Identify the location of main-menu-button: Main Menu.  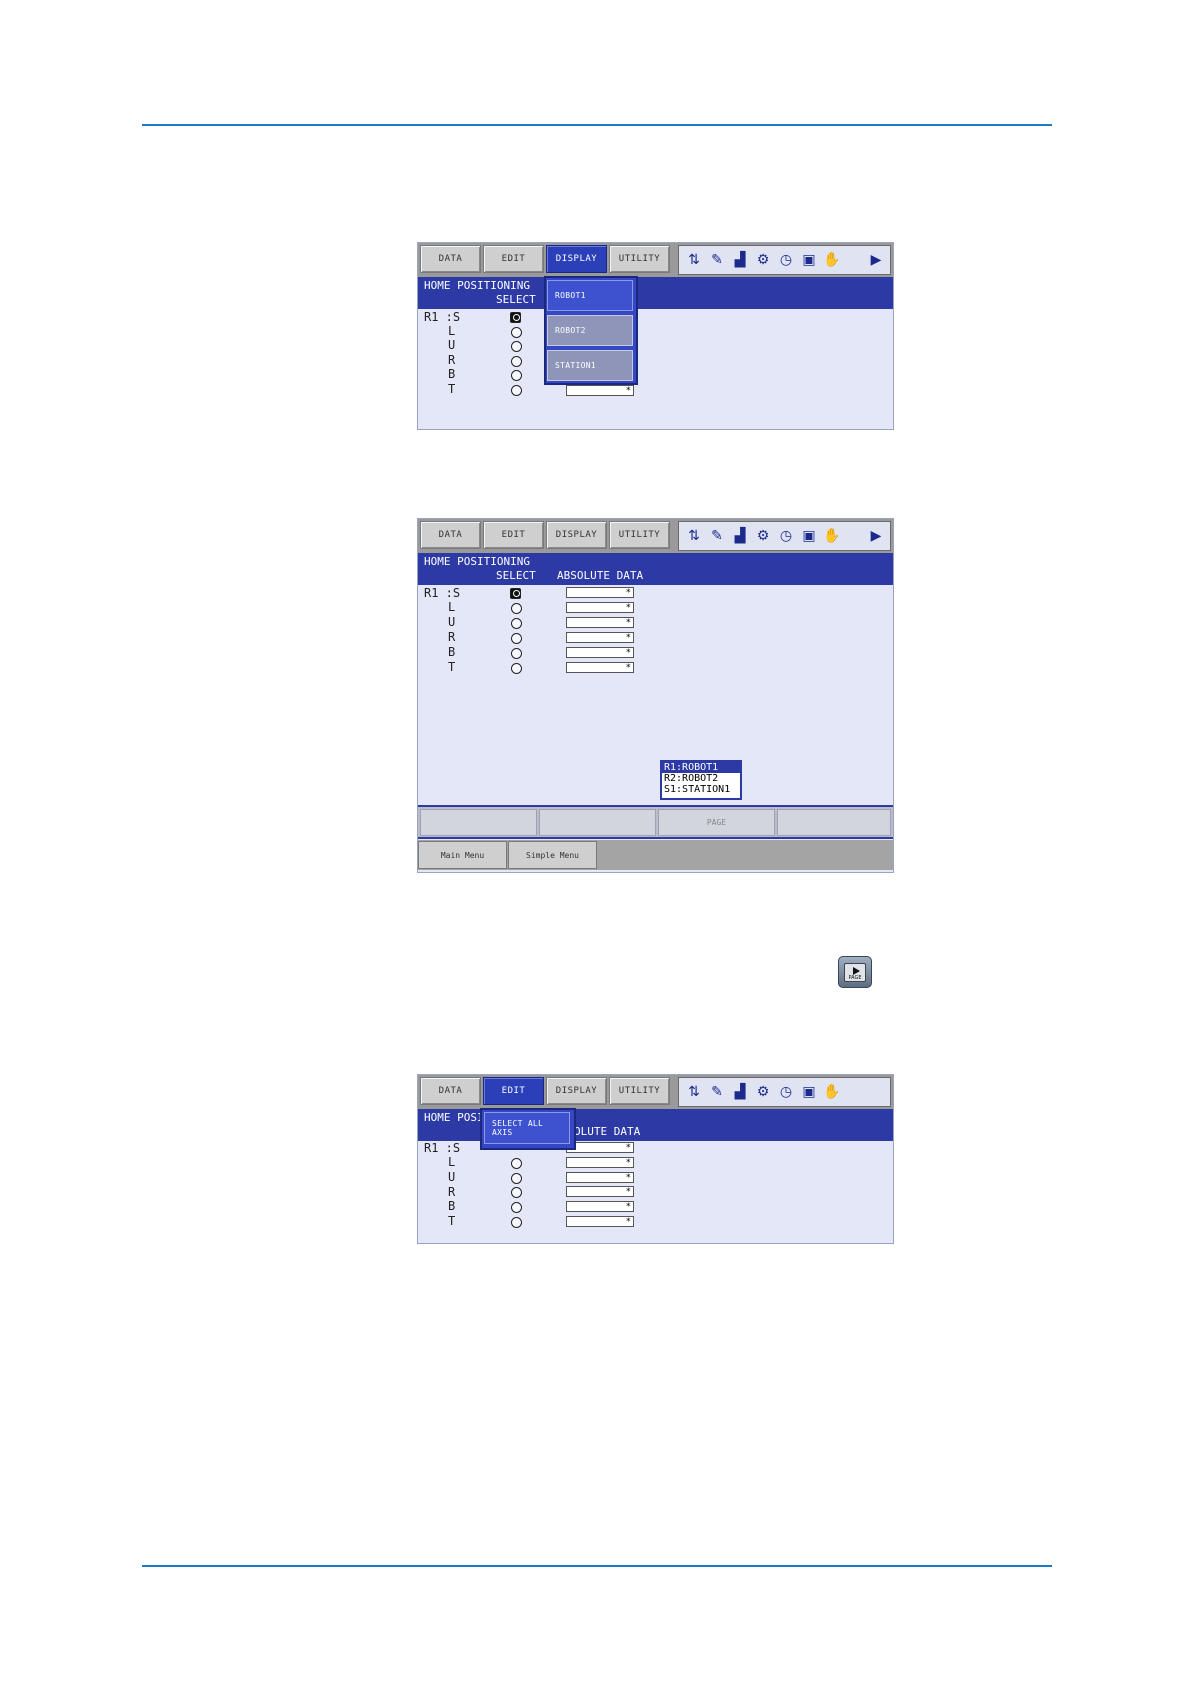
(462, 855).